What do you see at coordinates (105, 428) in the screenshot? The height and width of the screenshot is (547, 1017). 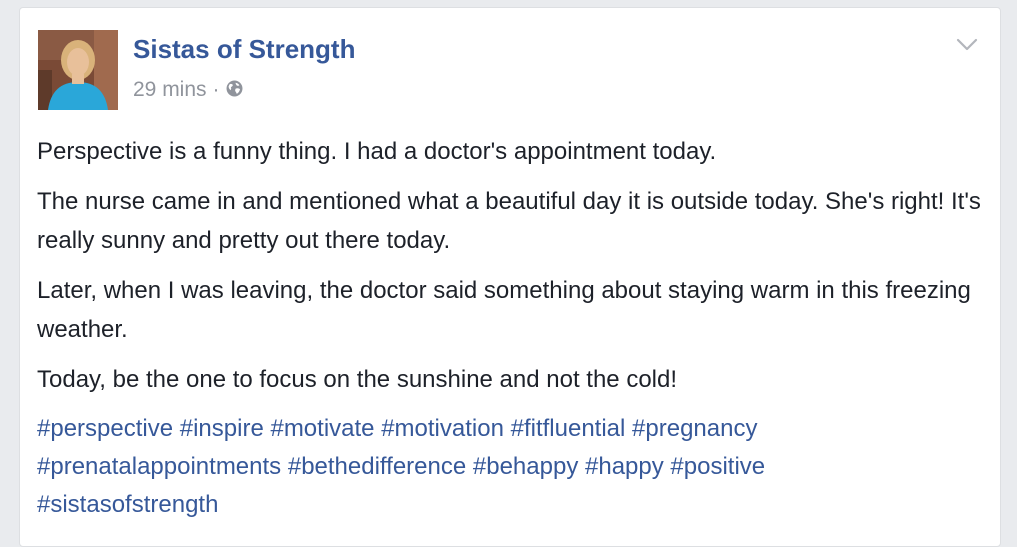 I see `hashtag-link: #perspective` at bounding box center [105, 428].